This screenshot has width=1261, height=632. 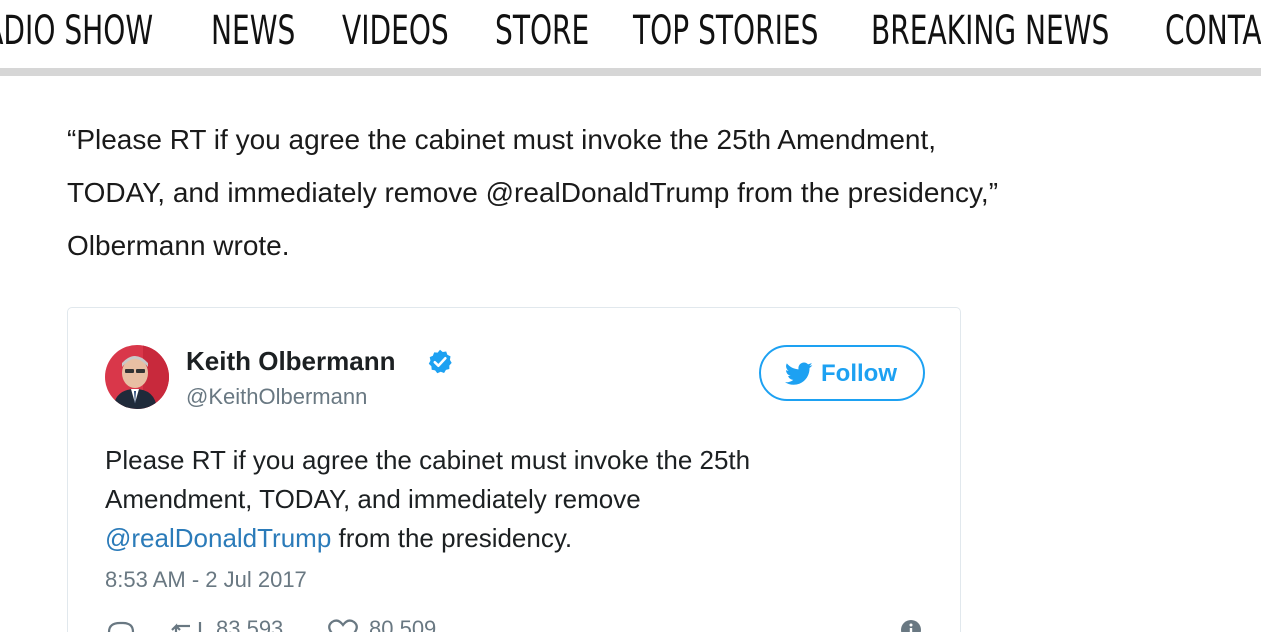 What do you see at coordinates (725, 31) in the screenshot?
I see `nav-item-top-stories: TOP STORIES` at bounding box center [725, 31].